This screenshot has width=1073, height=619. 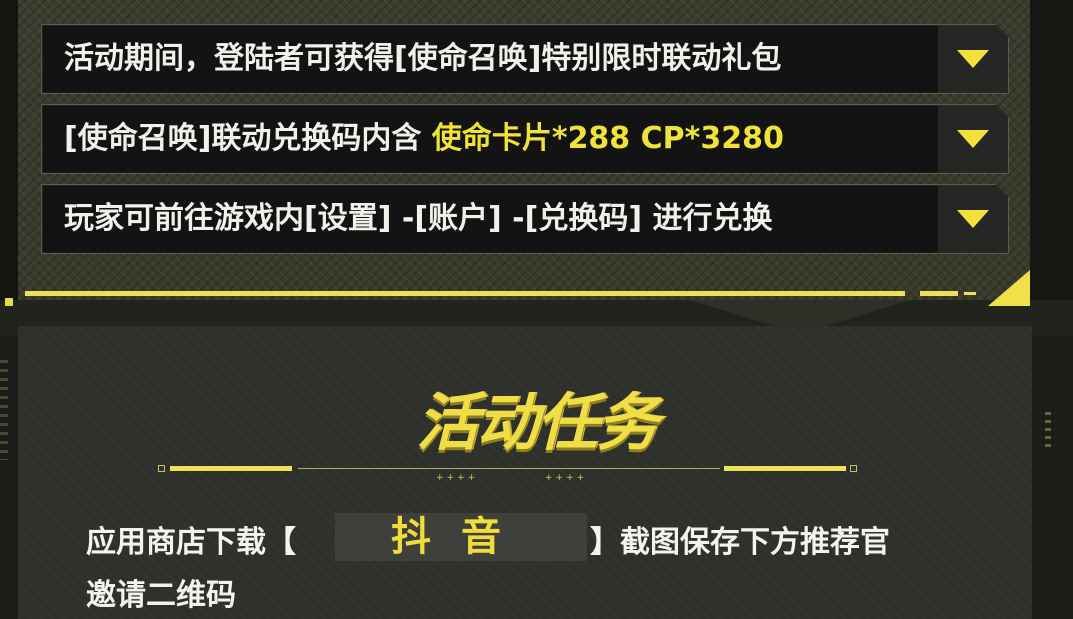 I want to click on info-row-2: [使命召唤]联动兑换码内含 使命卡片*288 CP*3280, so click(x=525, y=139).